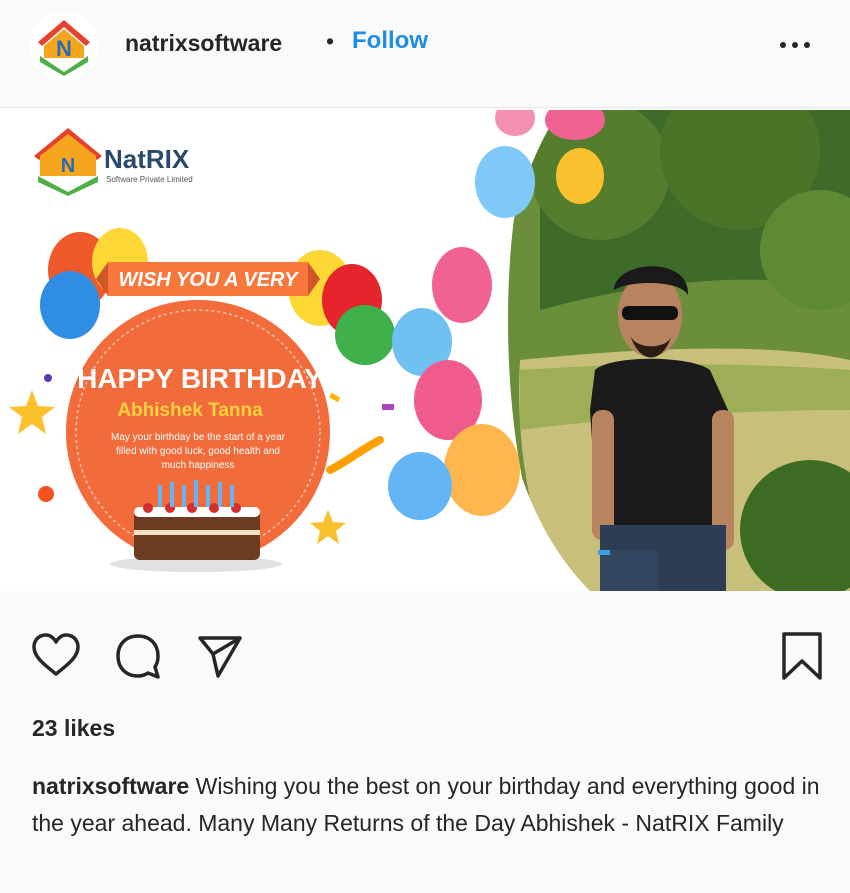 The width and height of the screenshot is (850, 893). Describe the element at coordinates (190, 410) in the screenshot. I see `person-name: Abhishek Tanna` at that location.